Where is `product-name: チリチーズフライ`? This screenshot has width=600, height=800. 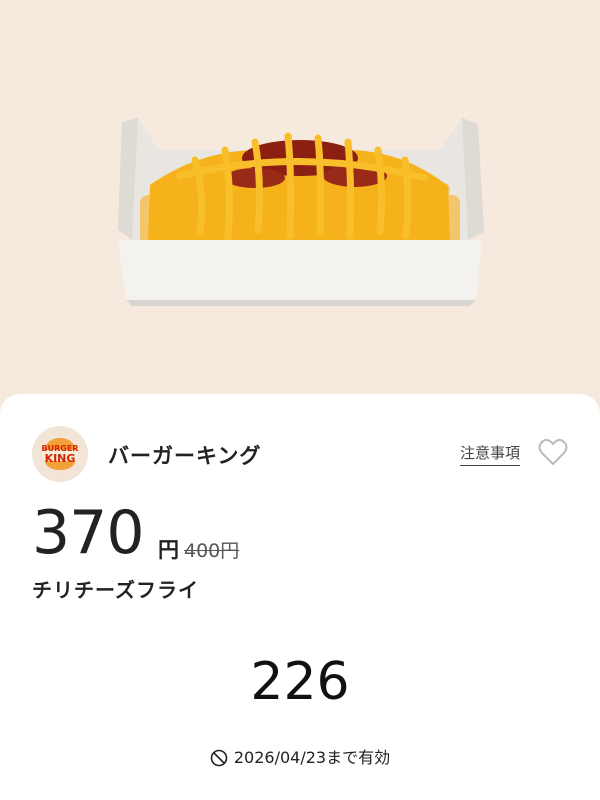
product-name: チリチーズフライ is located at coordinates (115, 590).